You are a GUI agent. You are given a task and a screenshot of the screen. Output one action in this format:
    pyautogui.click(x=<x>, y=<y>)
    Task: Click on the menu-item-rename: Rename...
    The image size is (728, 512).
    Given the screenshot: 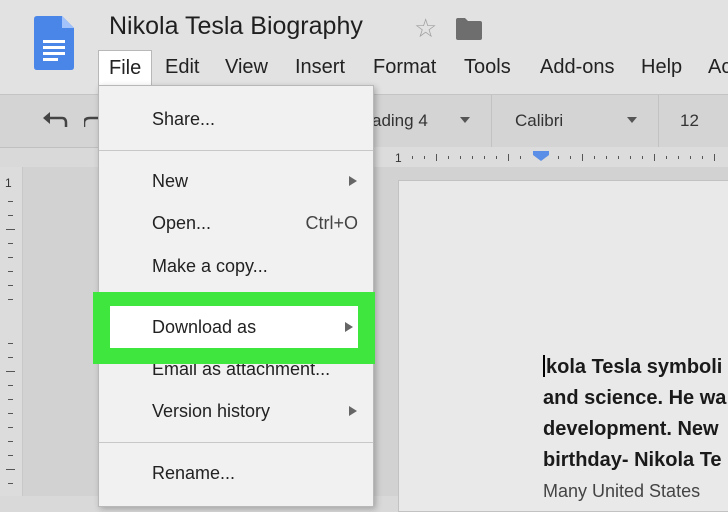 What is the action you would take?
    pyautogui.click(x=236, y=473)
    